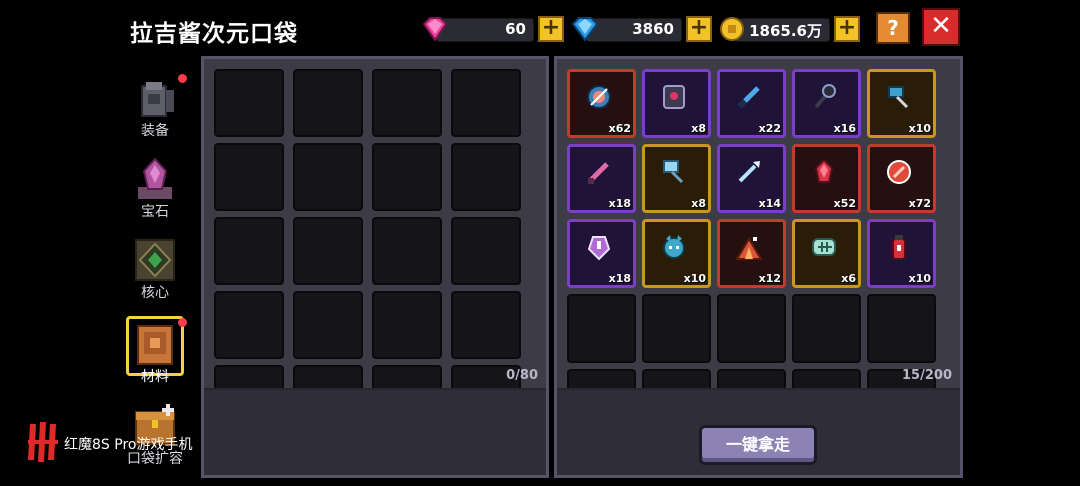 The width and height of the screenshot is (1080, 486). What do you see at coordinates (844, 128) in the screenshot?
I see `item-count: x16` at bounding box center [844, 128].